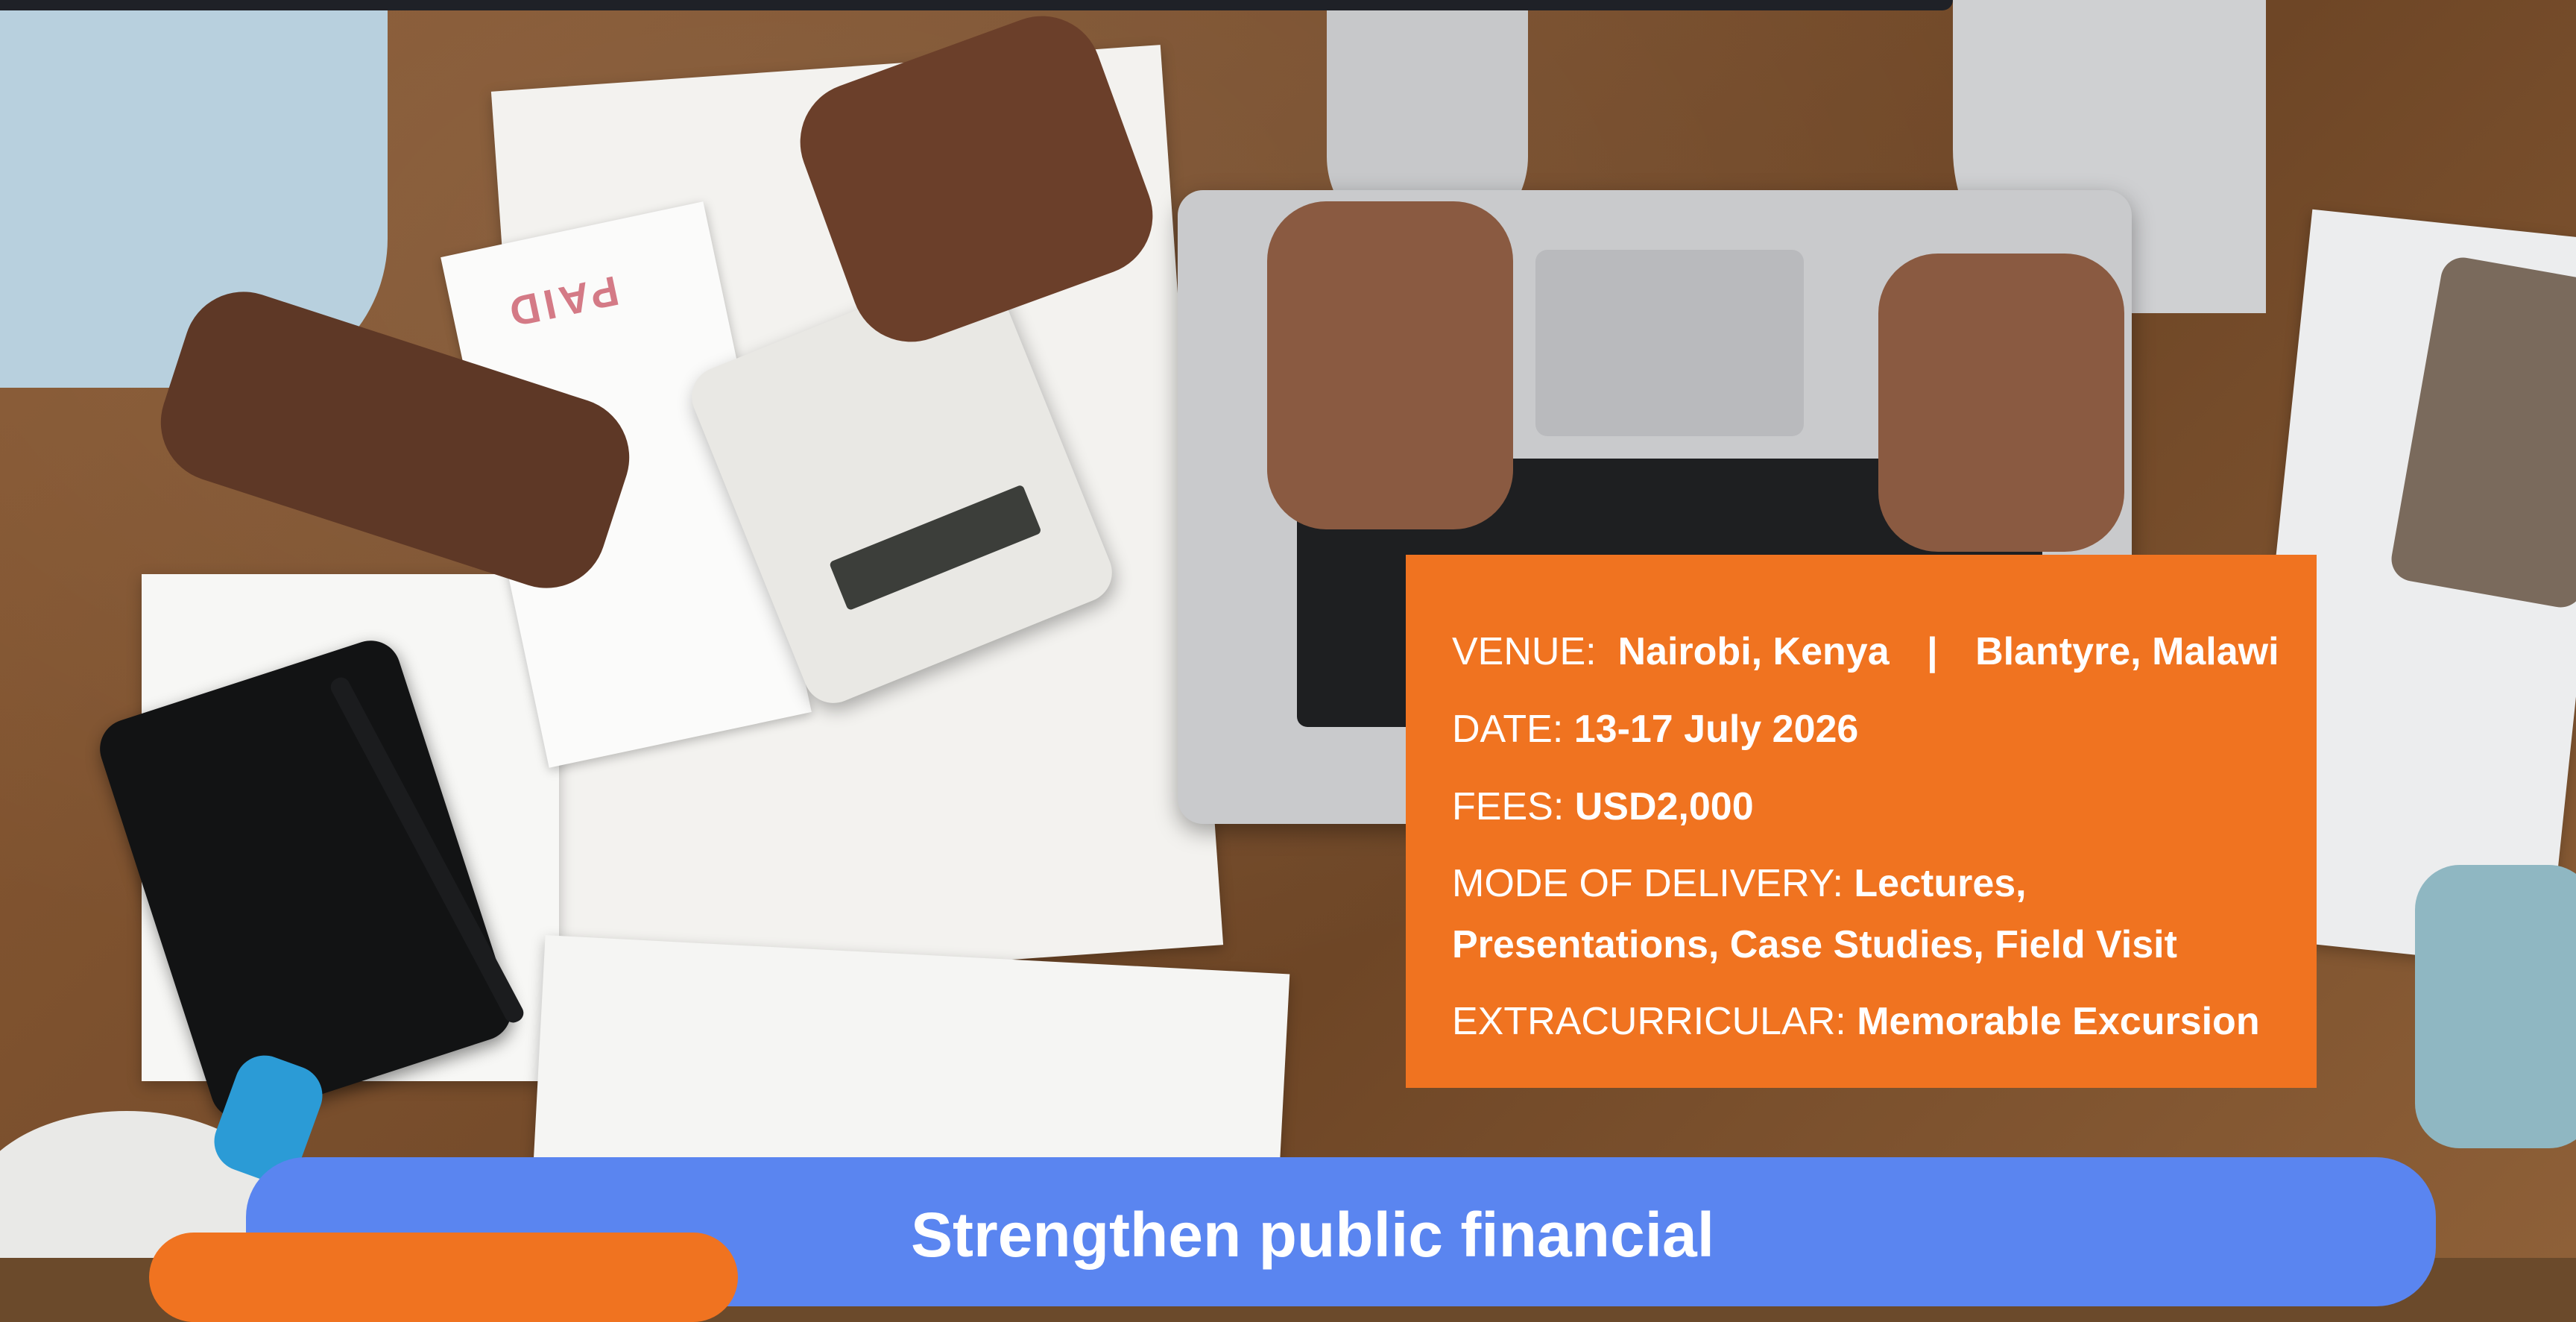 The image size is (2576, 1322). What do you see at coordinates (444, 1277) in the screenshot?
I see `orange-badge` at bounding box center [444, 1277].